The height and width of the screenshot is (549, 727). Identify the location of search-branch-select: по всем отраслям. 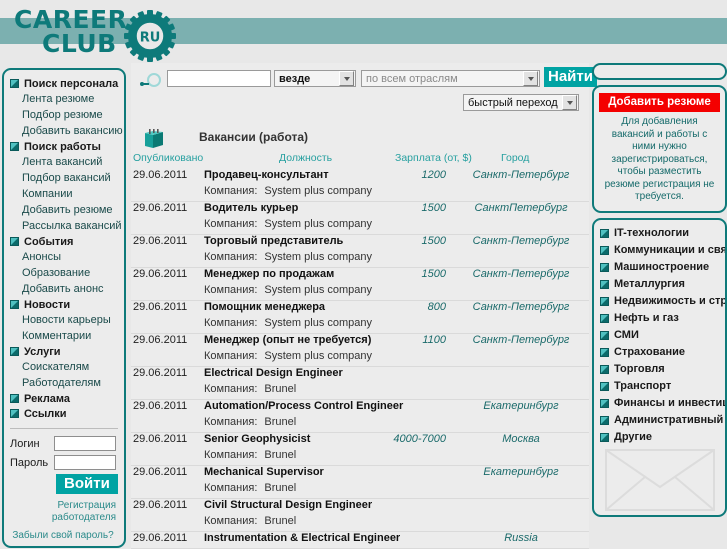
(450, 78).